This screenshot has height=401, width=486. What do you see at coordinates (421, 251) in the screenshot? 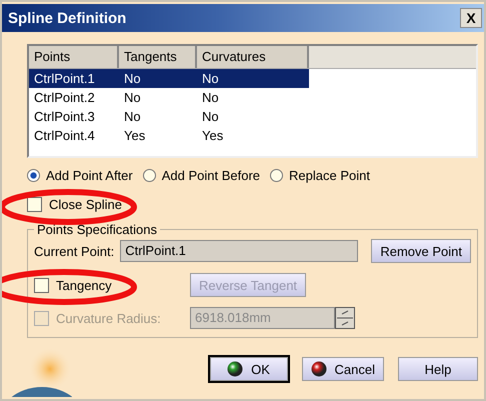
I see `remove-point-button: Remove Point` at bounding box center [421, 251].